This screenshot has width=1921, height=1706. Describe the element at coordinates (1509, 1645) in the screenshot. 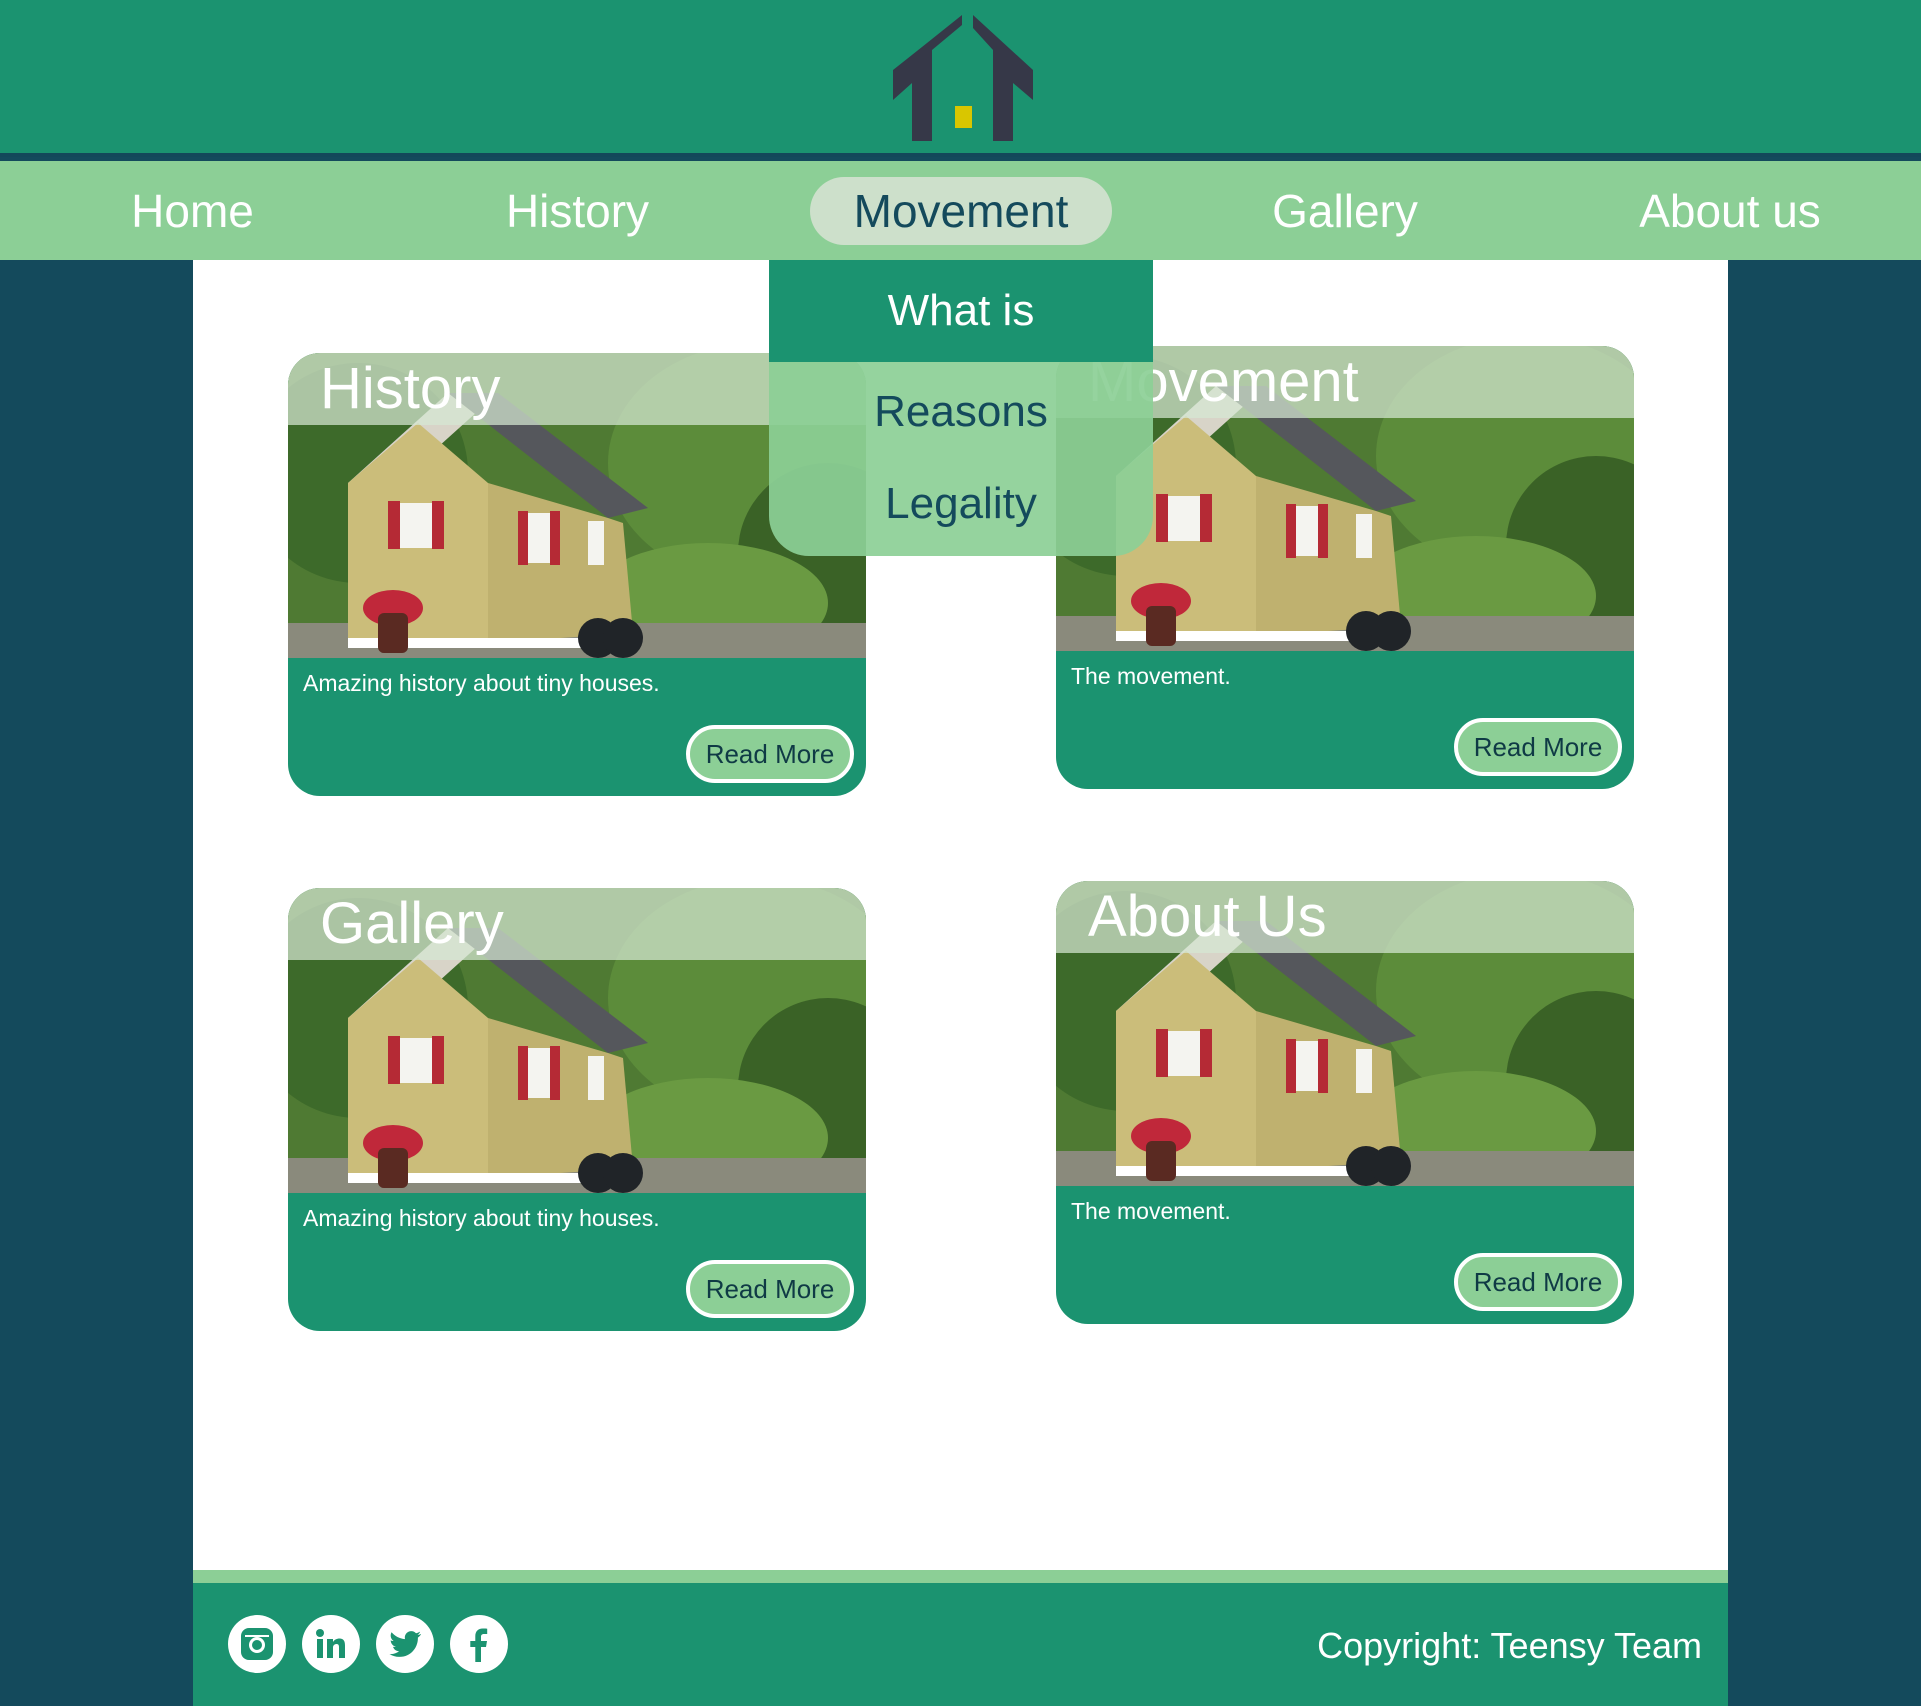

I see `copyright-text: Copyright: Teensy Team` at that location.